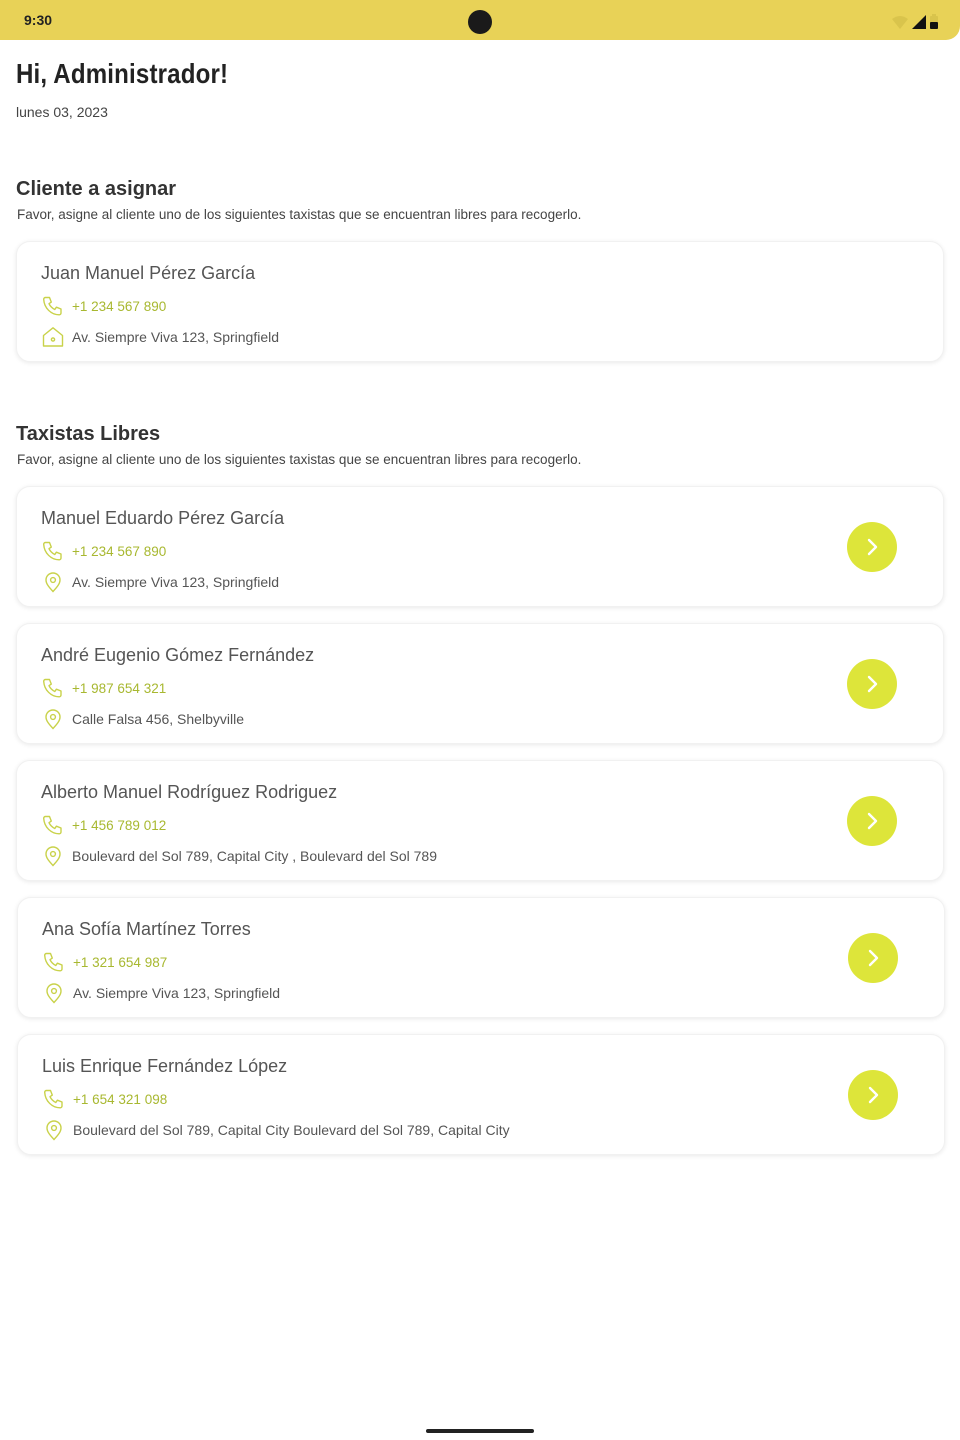  Describe the element at coordinates (53, 337) in the screenshot. I see `home-icon` at that location.